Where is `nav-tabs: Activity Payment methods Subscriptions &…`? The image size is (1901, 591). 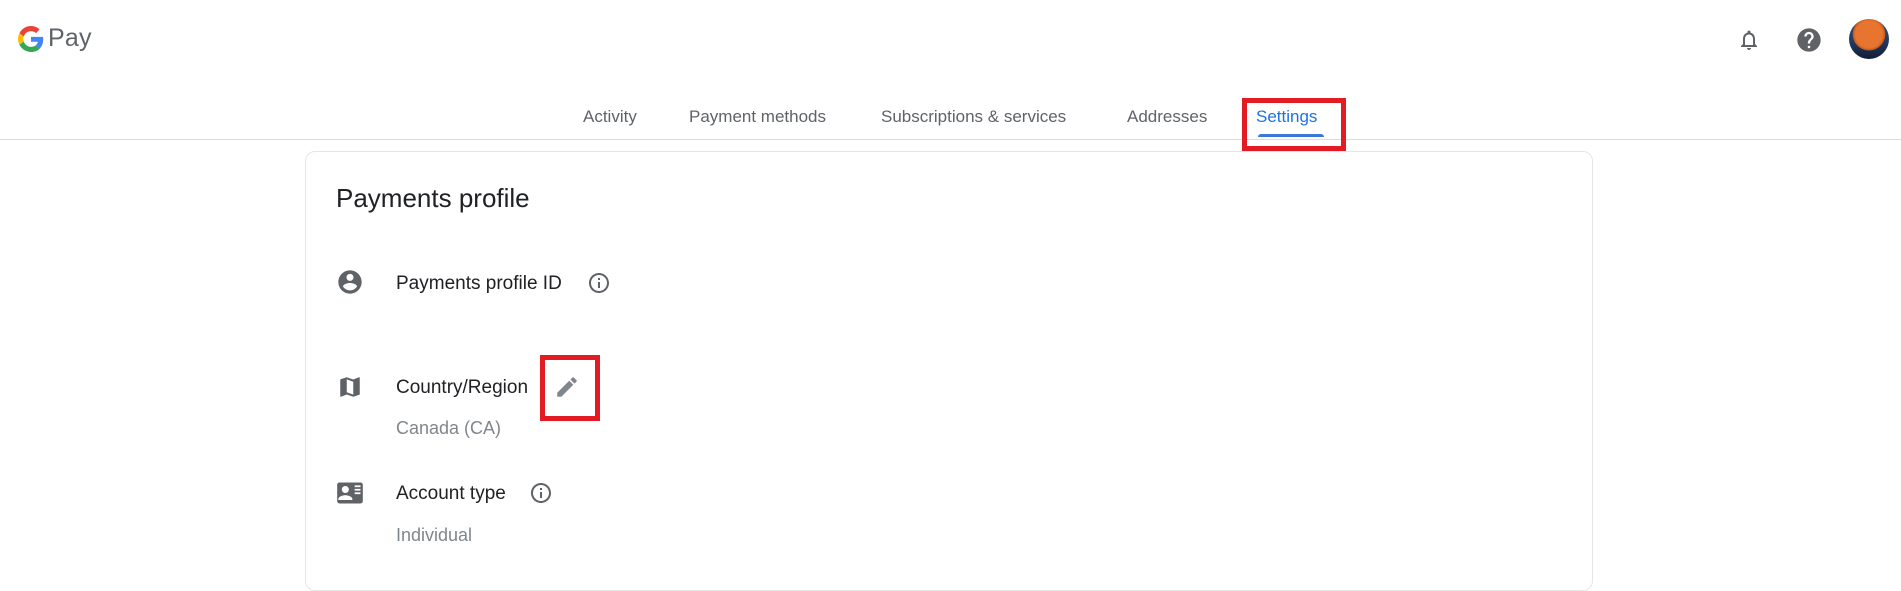
nav-tabs: Activity Payment methods Subscriptions &… is located at coordinates (950, 120).